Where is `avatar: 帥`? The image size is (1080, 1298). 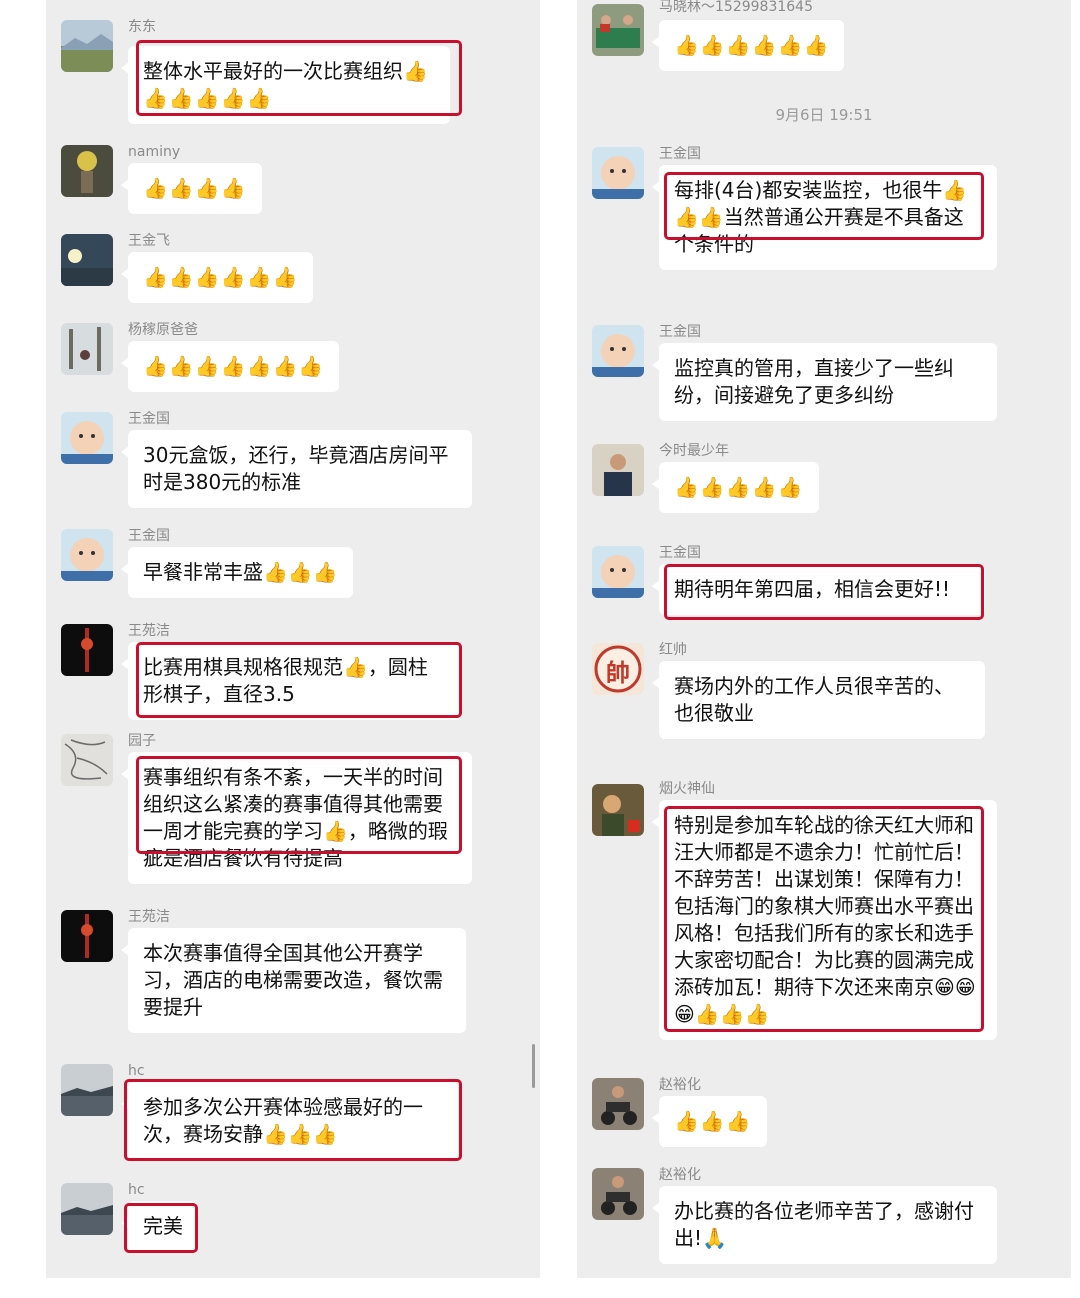 avatar: 帥 is located at coordinates (618, 669).